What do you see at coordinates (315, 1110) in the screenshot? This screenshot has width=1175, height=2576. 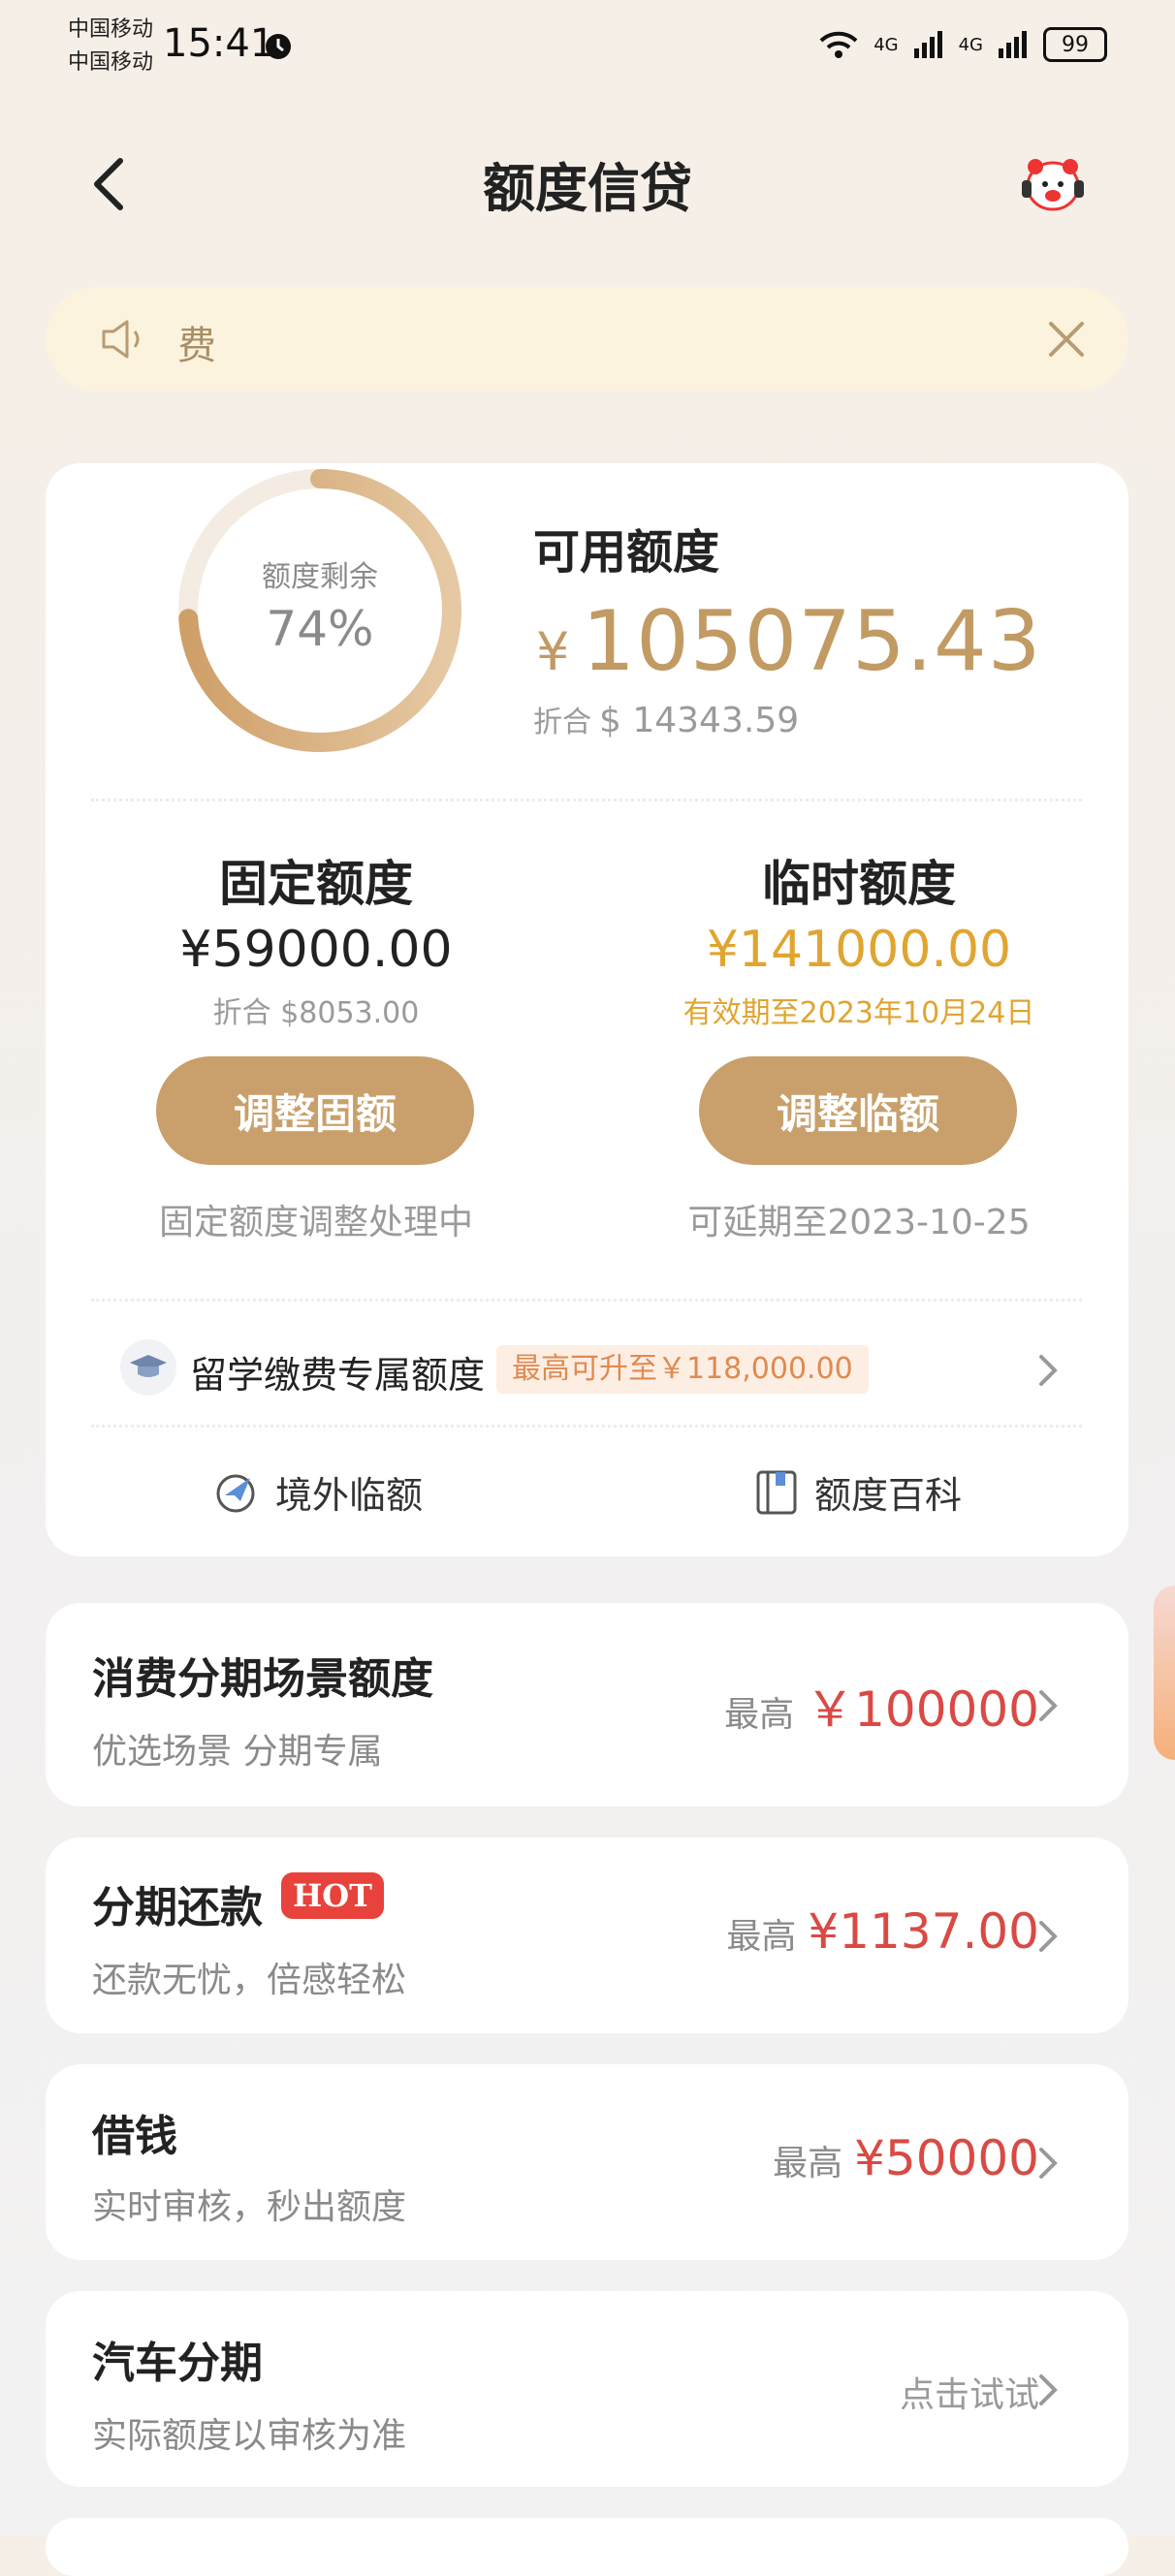 I see `adjust-fixed-button: 调整固额` at bounding box center [315, 1110].